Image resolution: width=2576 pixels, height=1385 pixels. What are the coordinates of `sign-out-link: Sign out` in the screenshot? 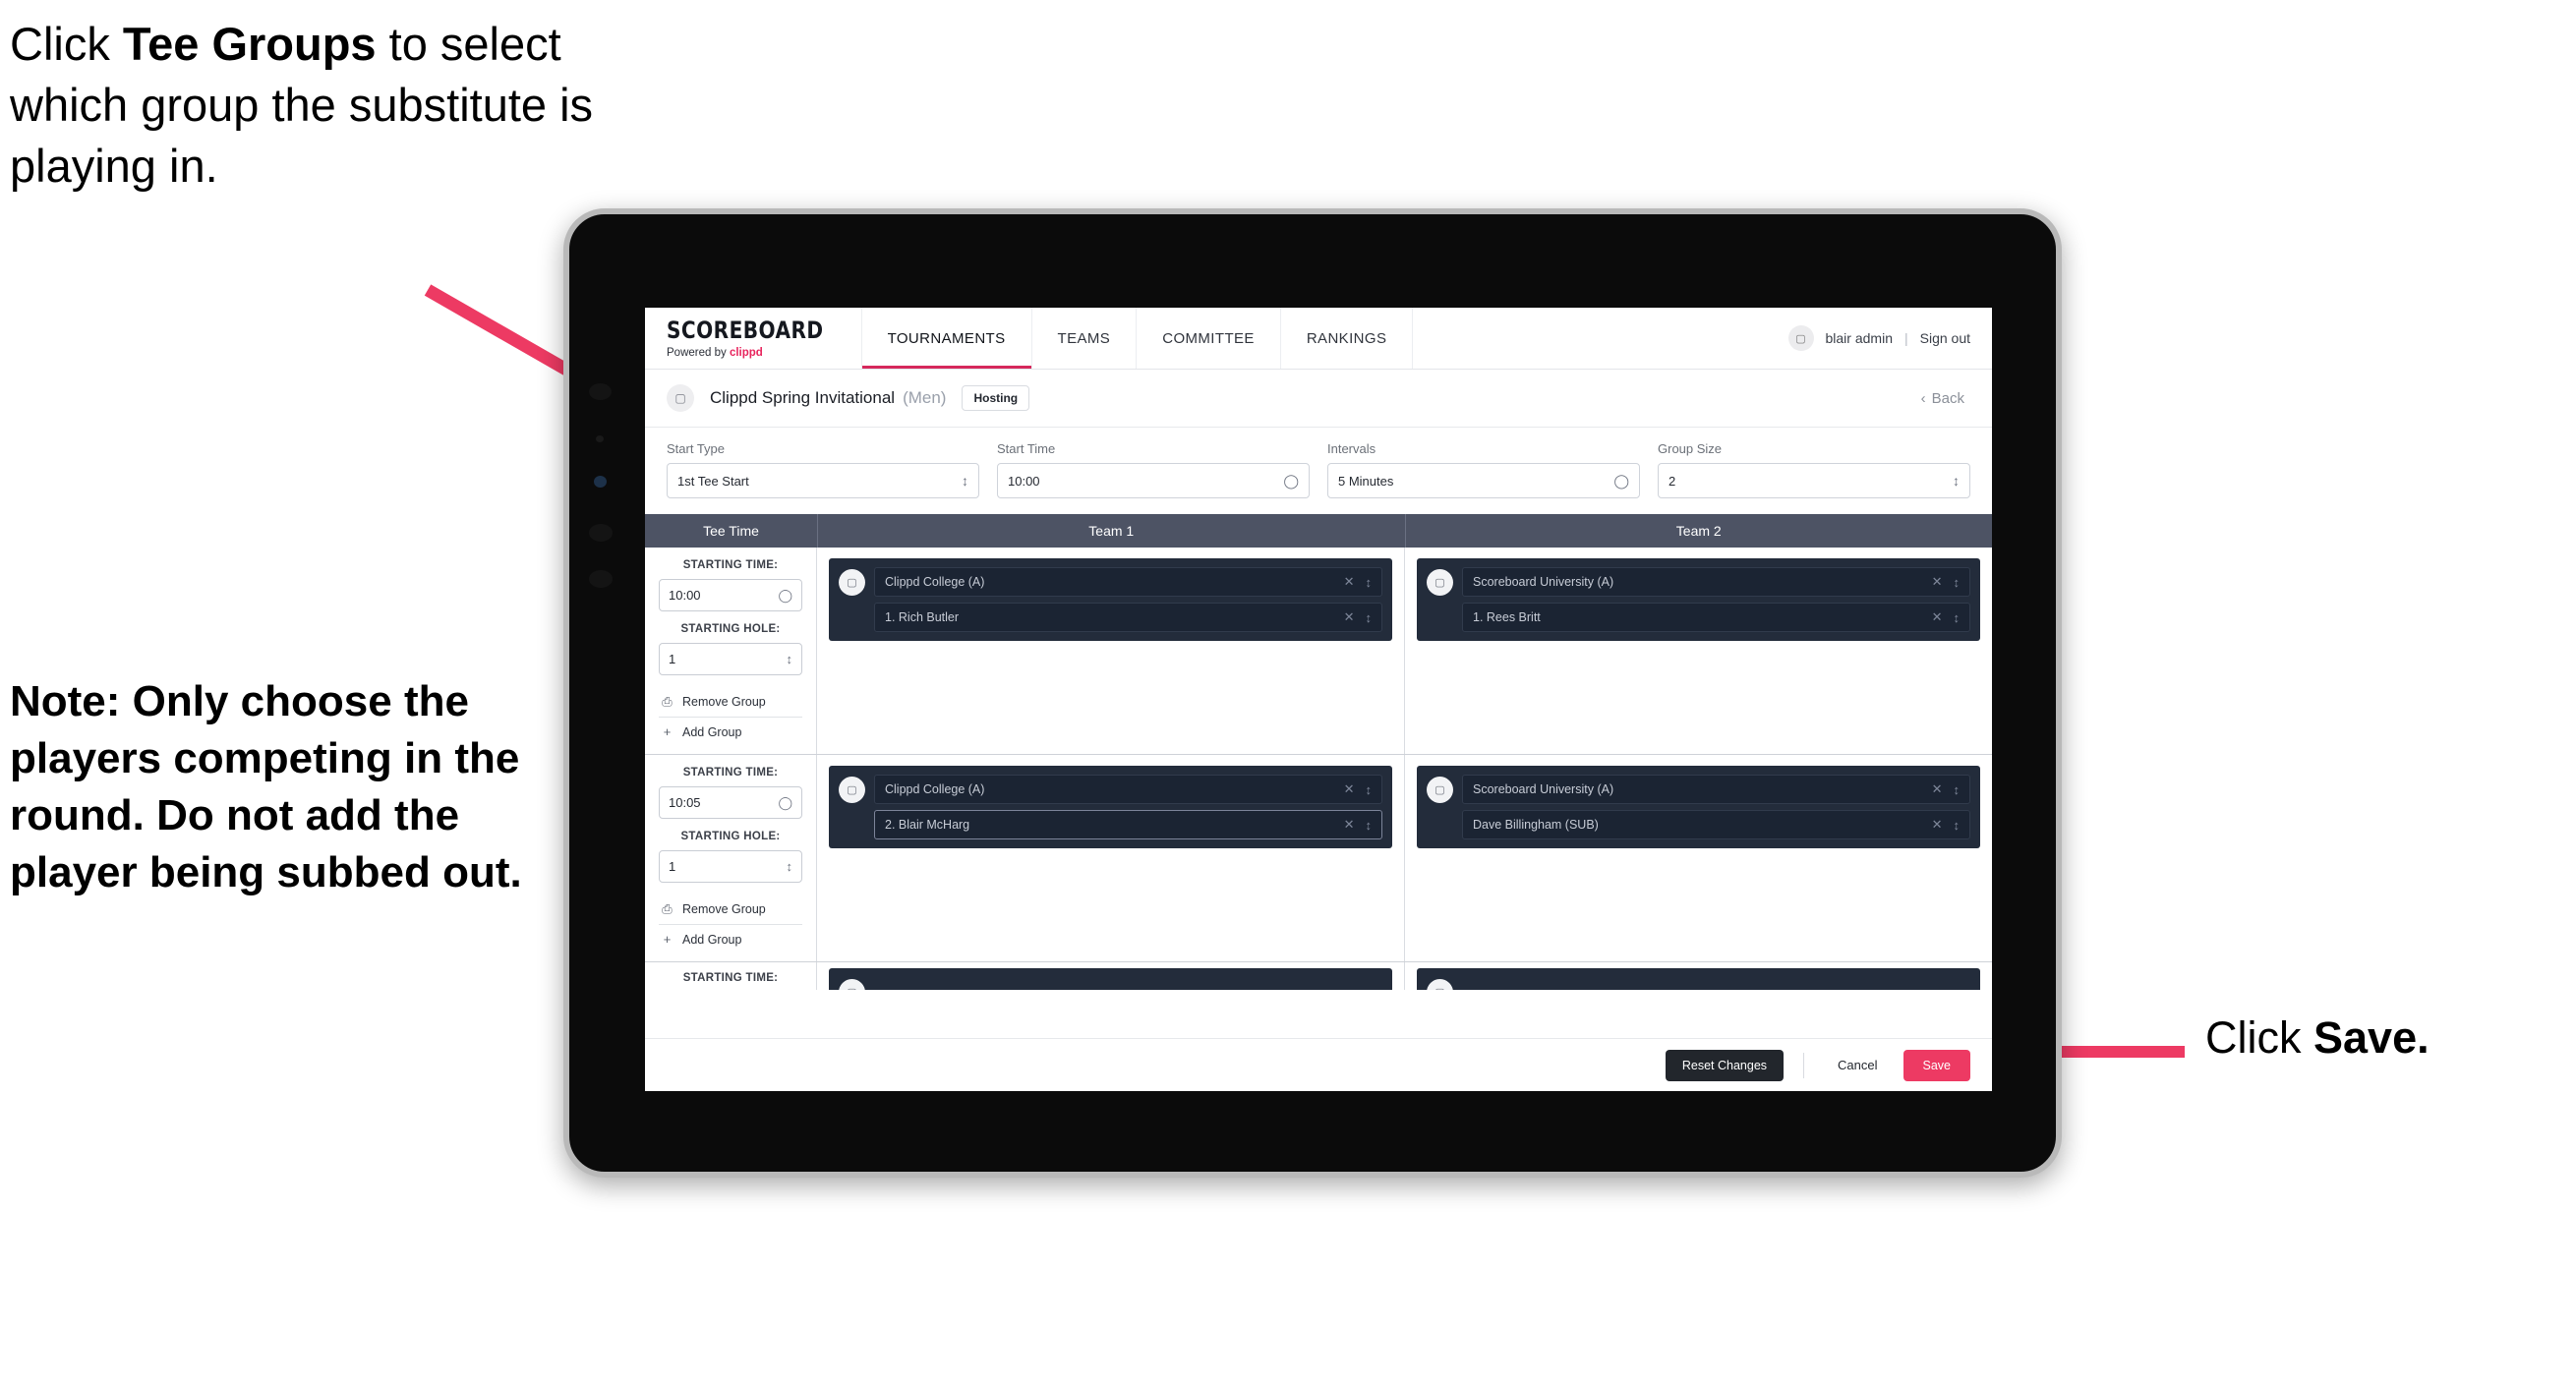 It's located at (1945, 338).